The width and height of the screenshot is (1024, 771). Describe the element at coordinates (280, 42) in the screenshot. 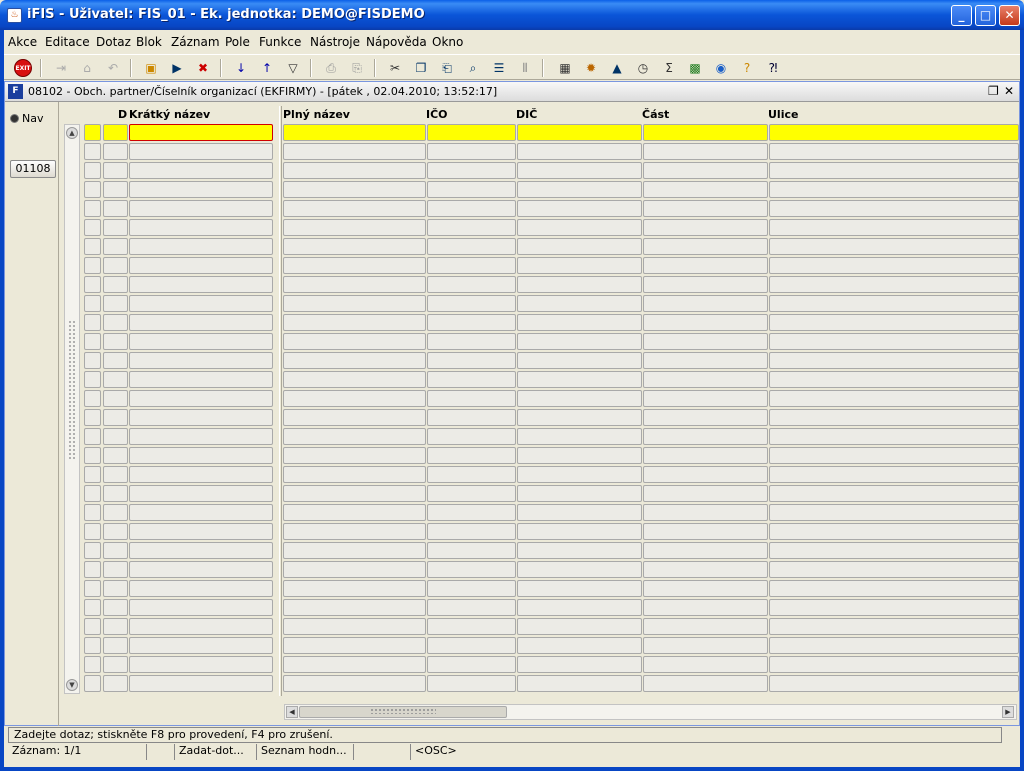

I see `menu-funkce: Funkce` at that location.